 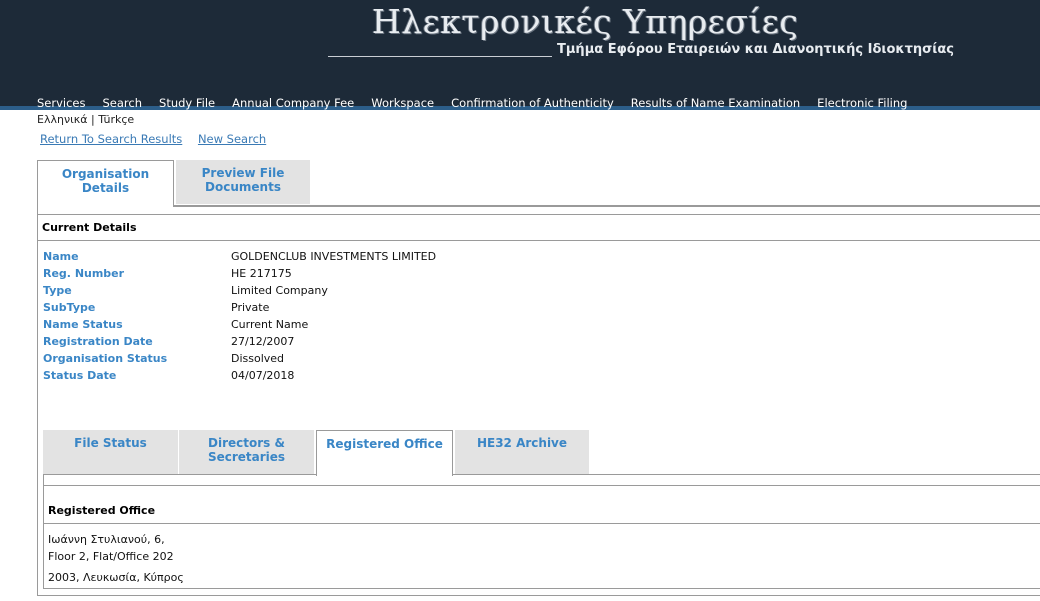 I want to click on label-organisation-status: Organisation Status, so click(x=105, y=358).